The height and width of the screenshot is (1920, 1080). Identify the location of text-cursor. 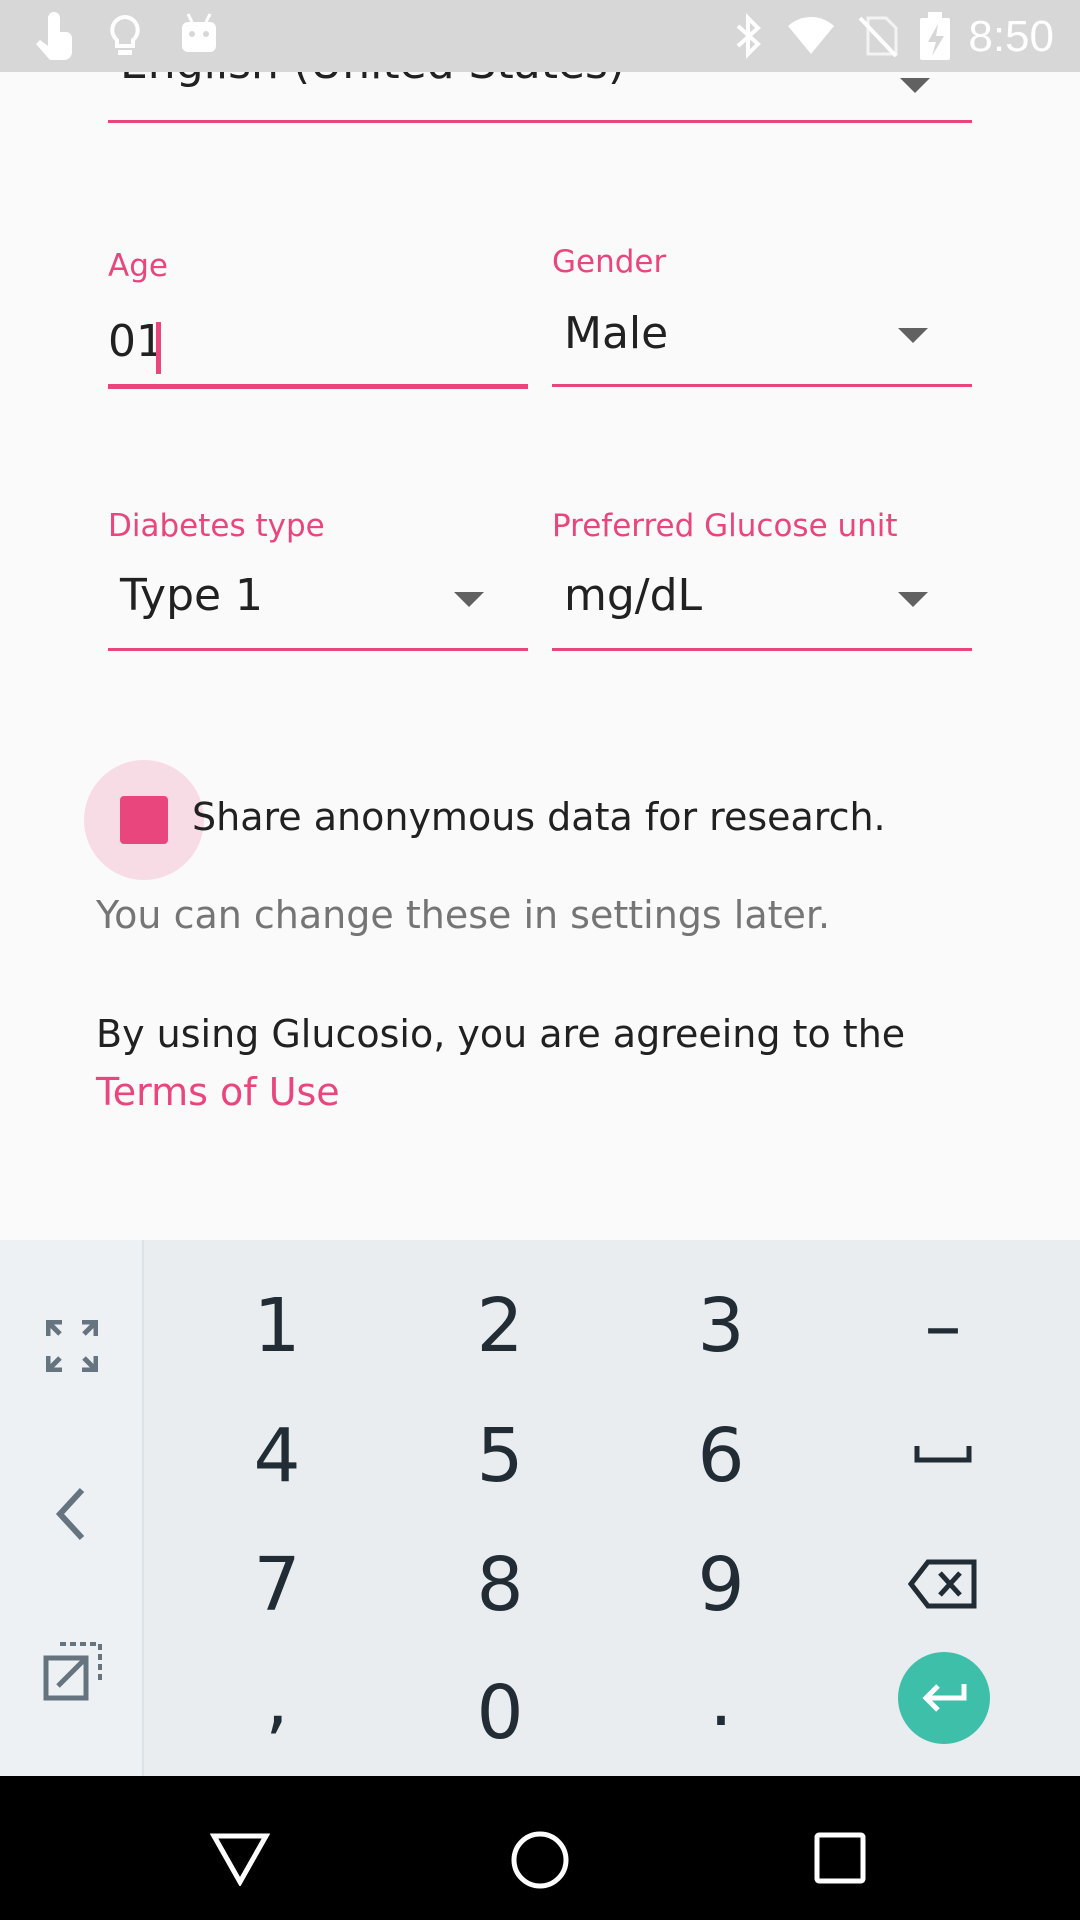
(158, 348).